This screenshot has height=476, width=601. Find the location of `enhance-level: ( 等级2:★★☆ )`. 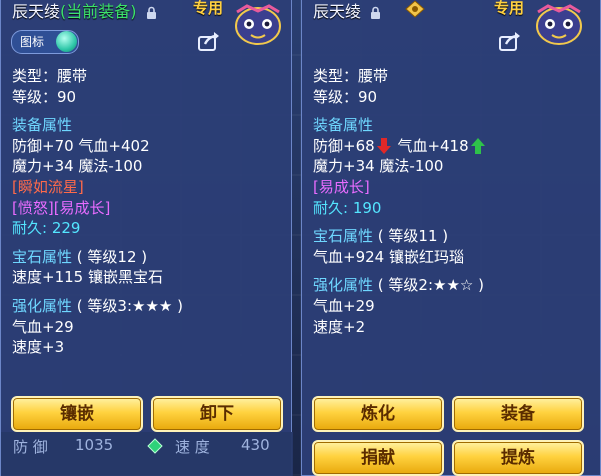

enhance-level: ( 等级2:★★☆ ) is located at coordinates (430, 285).